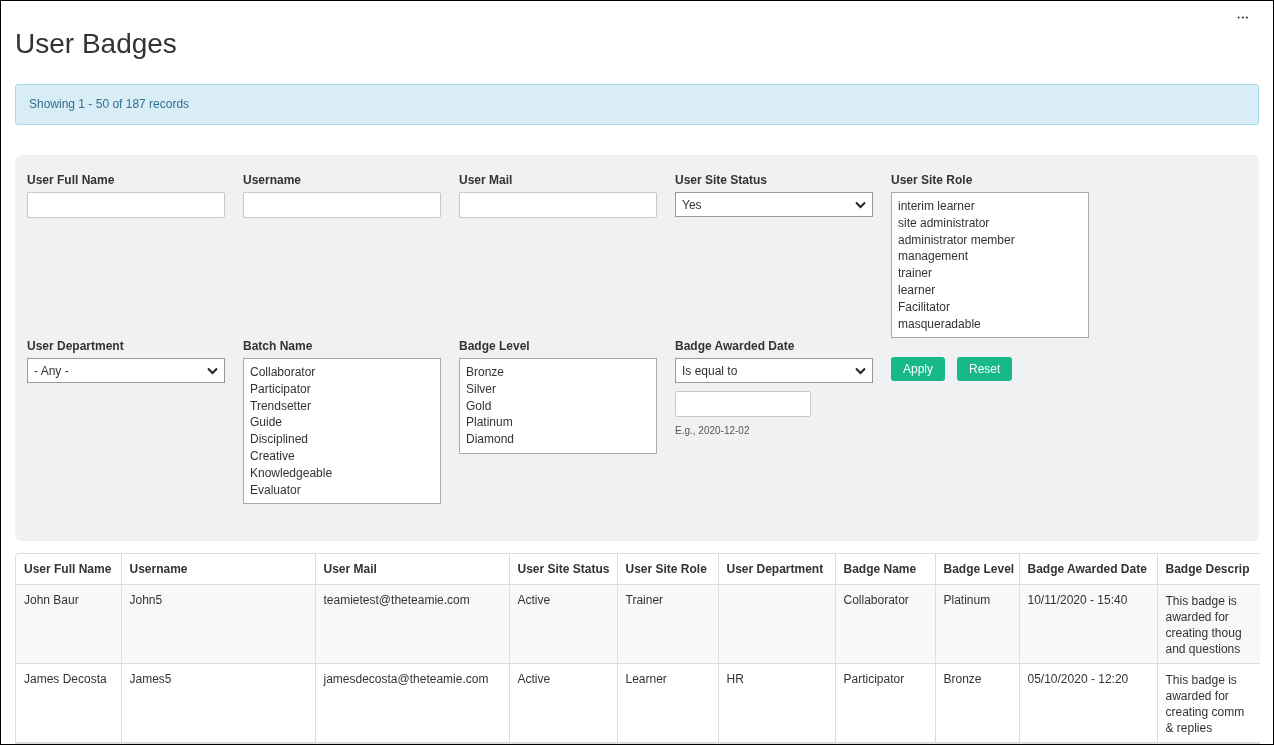  What do you see at coordinates (646, 679) in the screenshot?
I see `table-cell: Learner` at bounding box center [646, 679].